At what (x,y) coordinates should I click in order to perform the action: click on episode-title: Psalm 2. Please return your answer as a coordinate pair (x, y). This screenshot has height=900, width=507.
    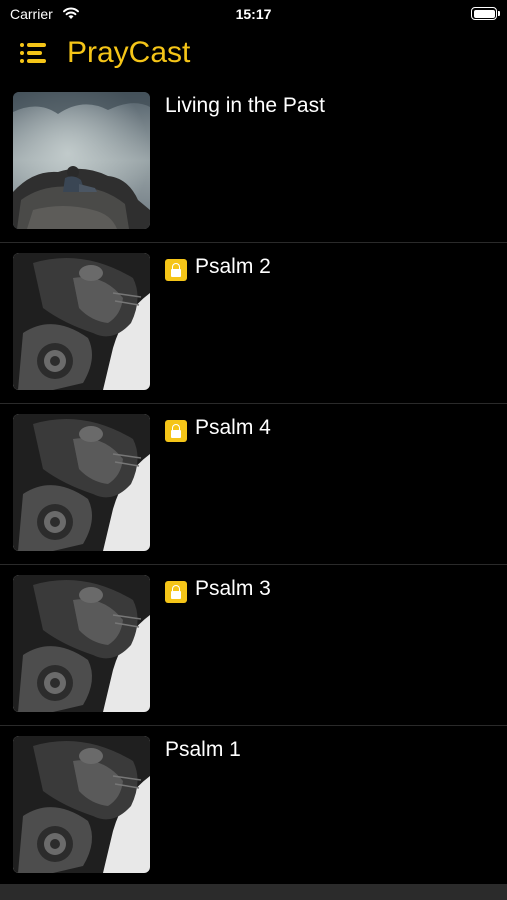
    Looking at the image, I should click on (233, 266).